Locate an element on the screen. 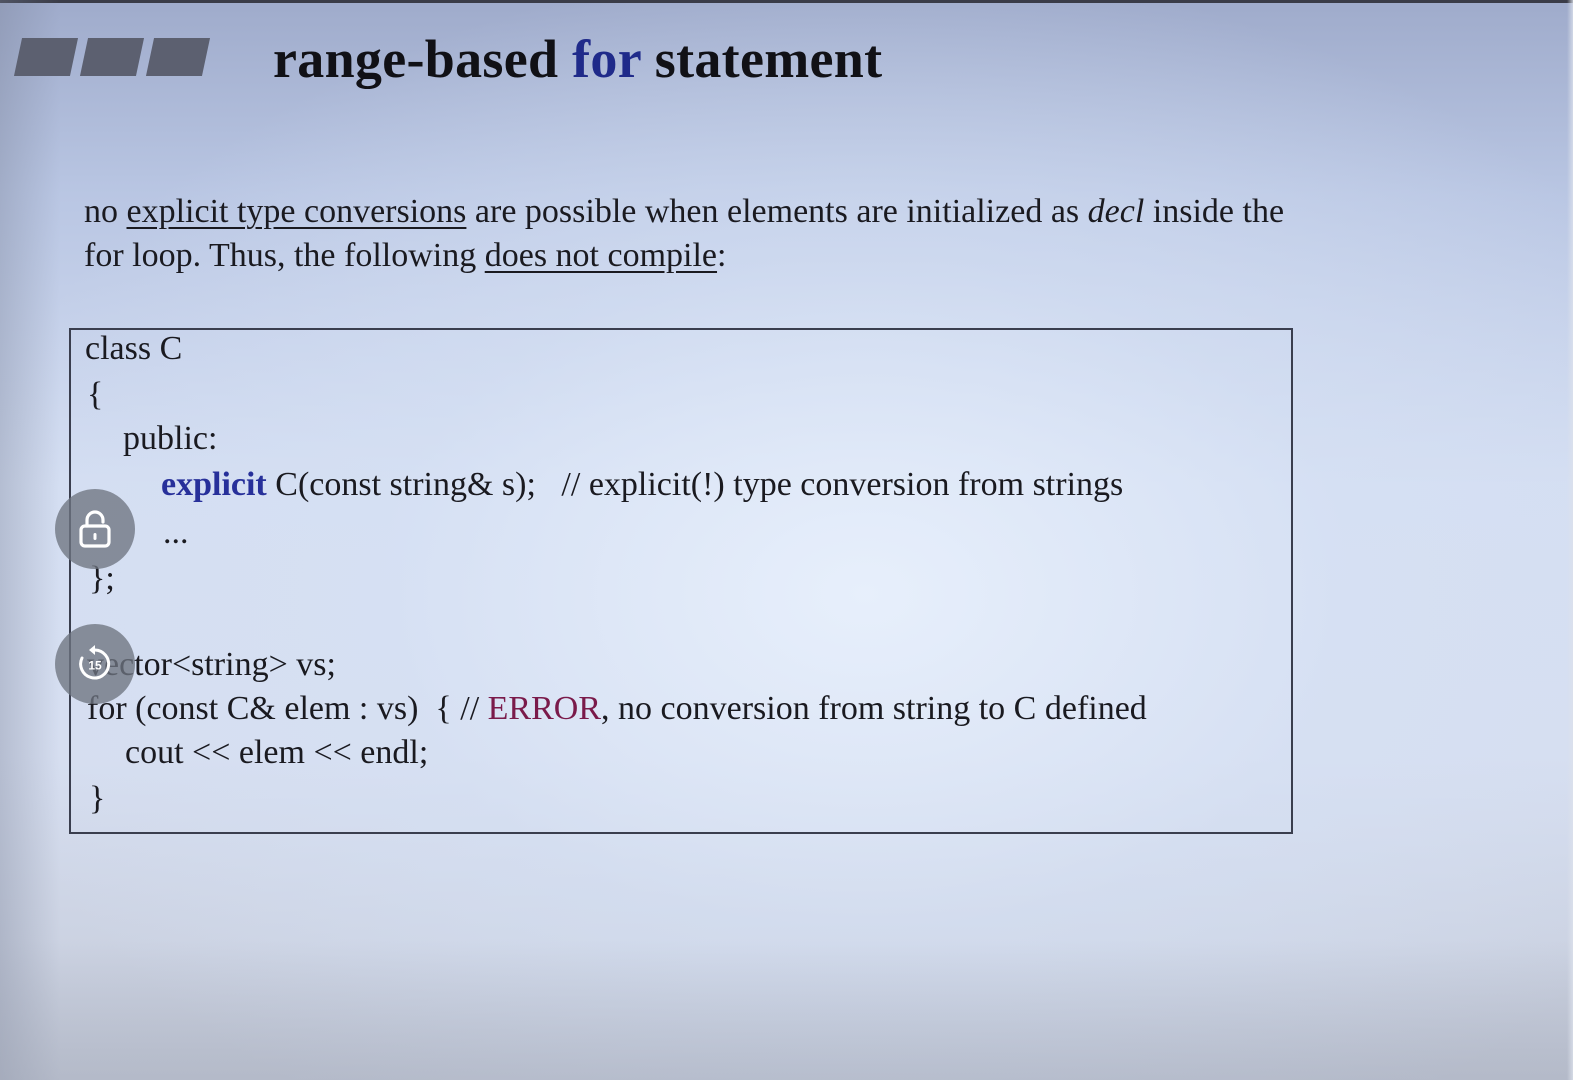  slide-logo-blocks is located at coordinates (112, 57).